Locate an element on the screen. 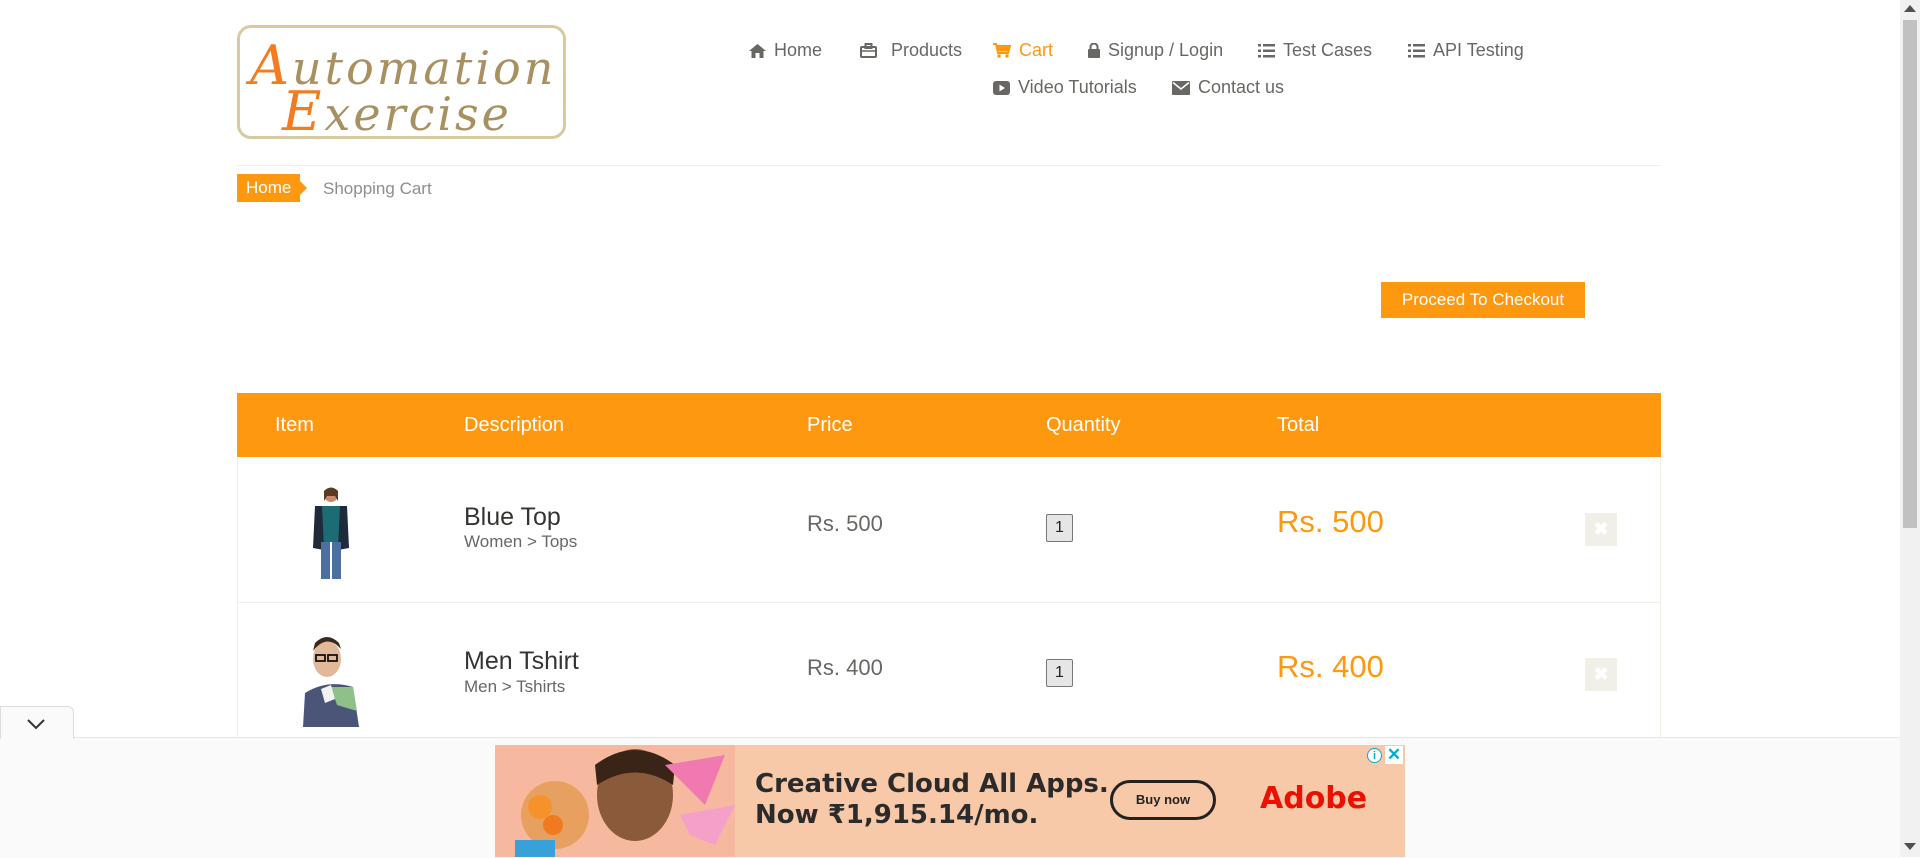 The width and height of the screenshot is (1920, 858). header-description: Description is located at coordinates (514, 425).